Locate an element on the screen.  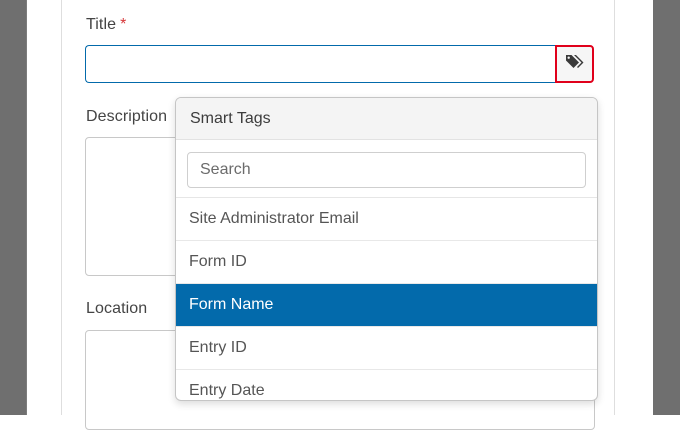
title-label-text: Title is located at coordinates (101, 24).